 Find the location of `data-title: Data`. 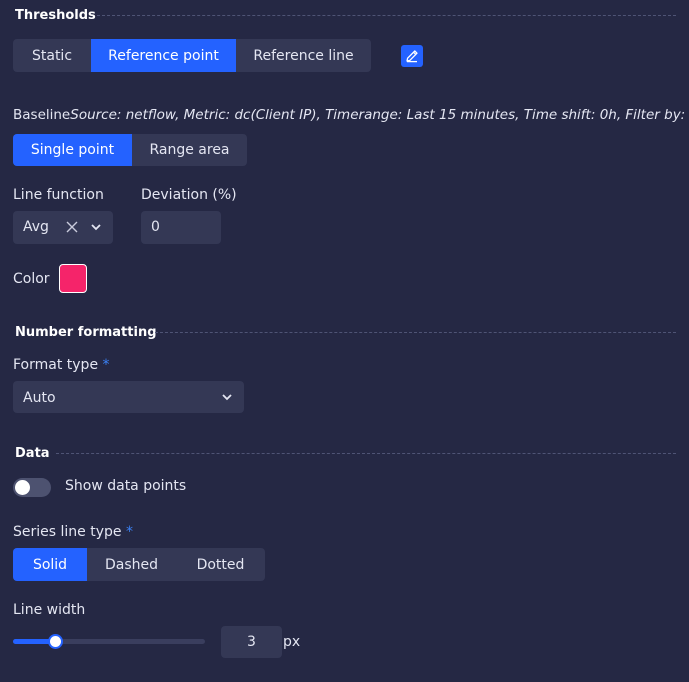

data-title: Data is located at coordinates (32, 453).